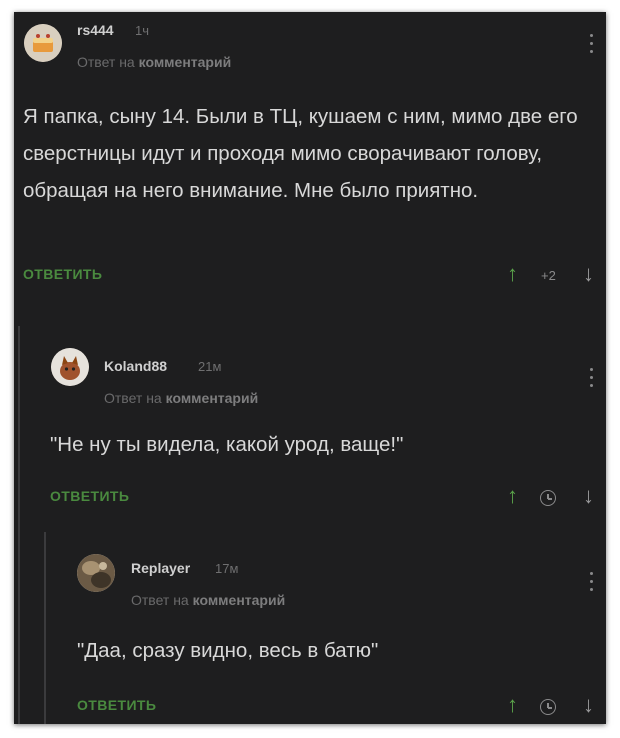 This screenshot has height=738, width=620. I want to click on comment-text: "Даа, сразу видно, весь в батю", so click(228, 650).